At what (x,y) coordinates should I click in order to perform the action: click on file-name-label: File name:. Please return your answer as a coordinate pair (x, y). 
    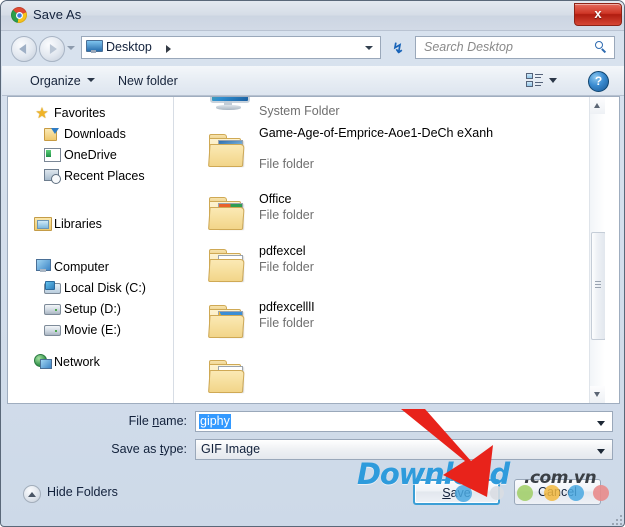
    Looking at the image, I should click on (127, 421).